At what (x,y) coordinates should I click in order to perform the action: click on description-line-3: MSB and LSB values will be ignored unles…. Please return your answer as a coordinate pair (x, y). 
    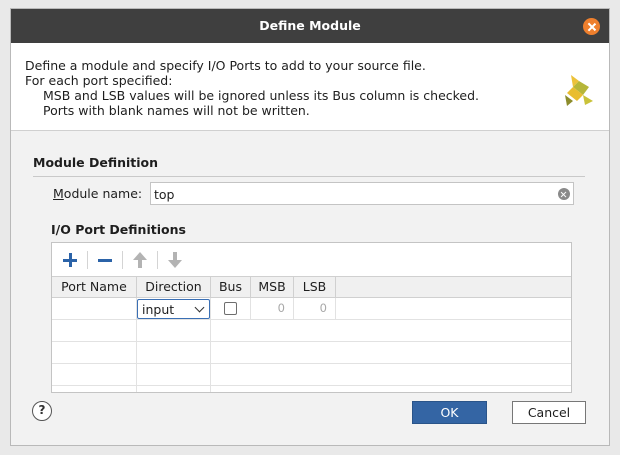
    Looking at the image, I should click on (261, 95).